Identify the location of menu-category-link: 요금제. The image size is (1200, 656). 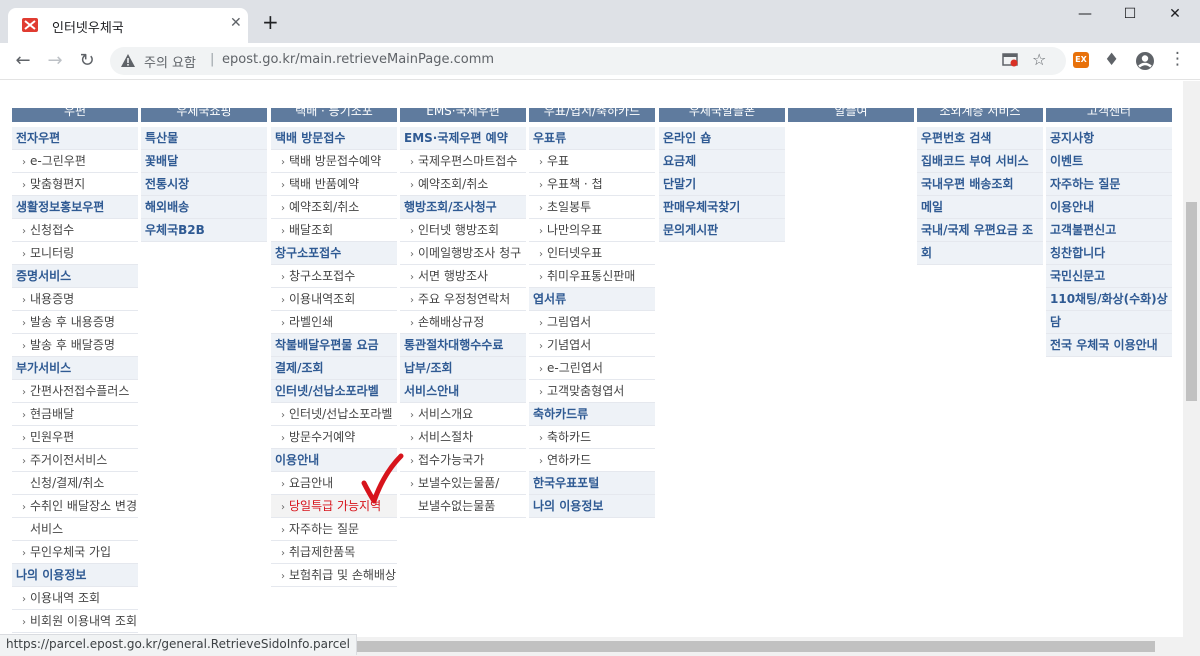
(722, 161).